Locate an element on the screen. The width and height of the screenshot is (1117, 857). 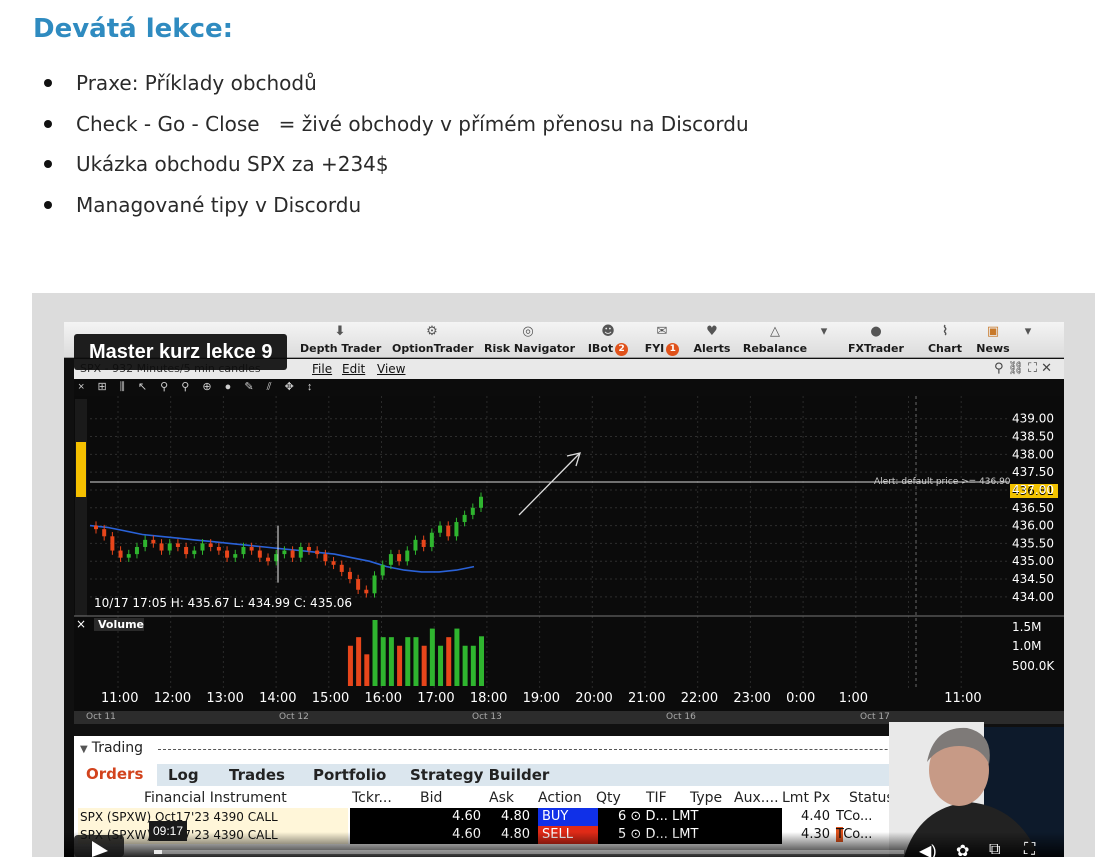
play-button is located at coordinates (99, 846).